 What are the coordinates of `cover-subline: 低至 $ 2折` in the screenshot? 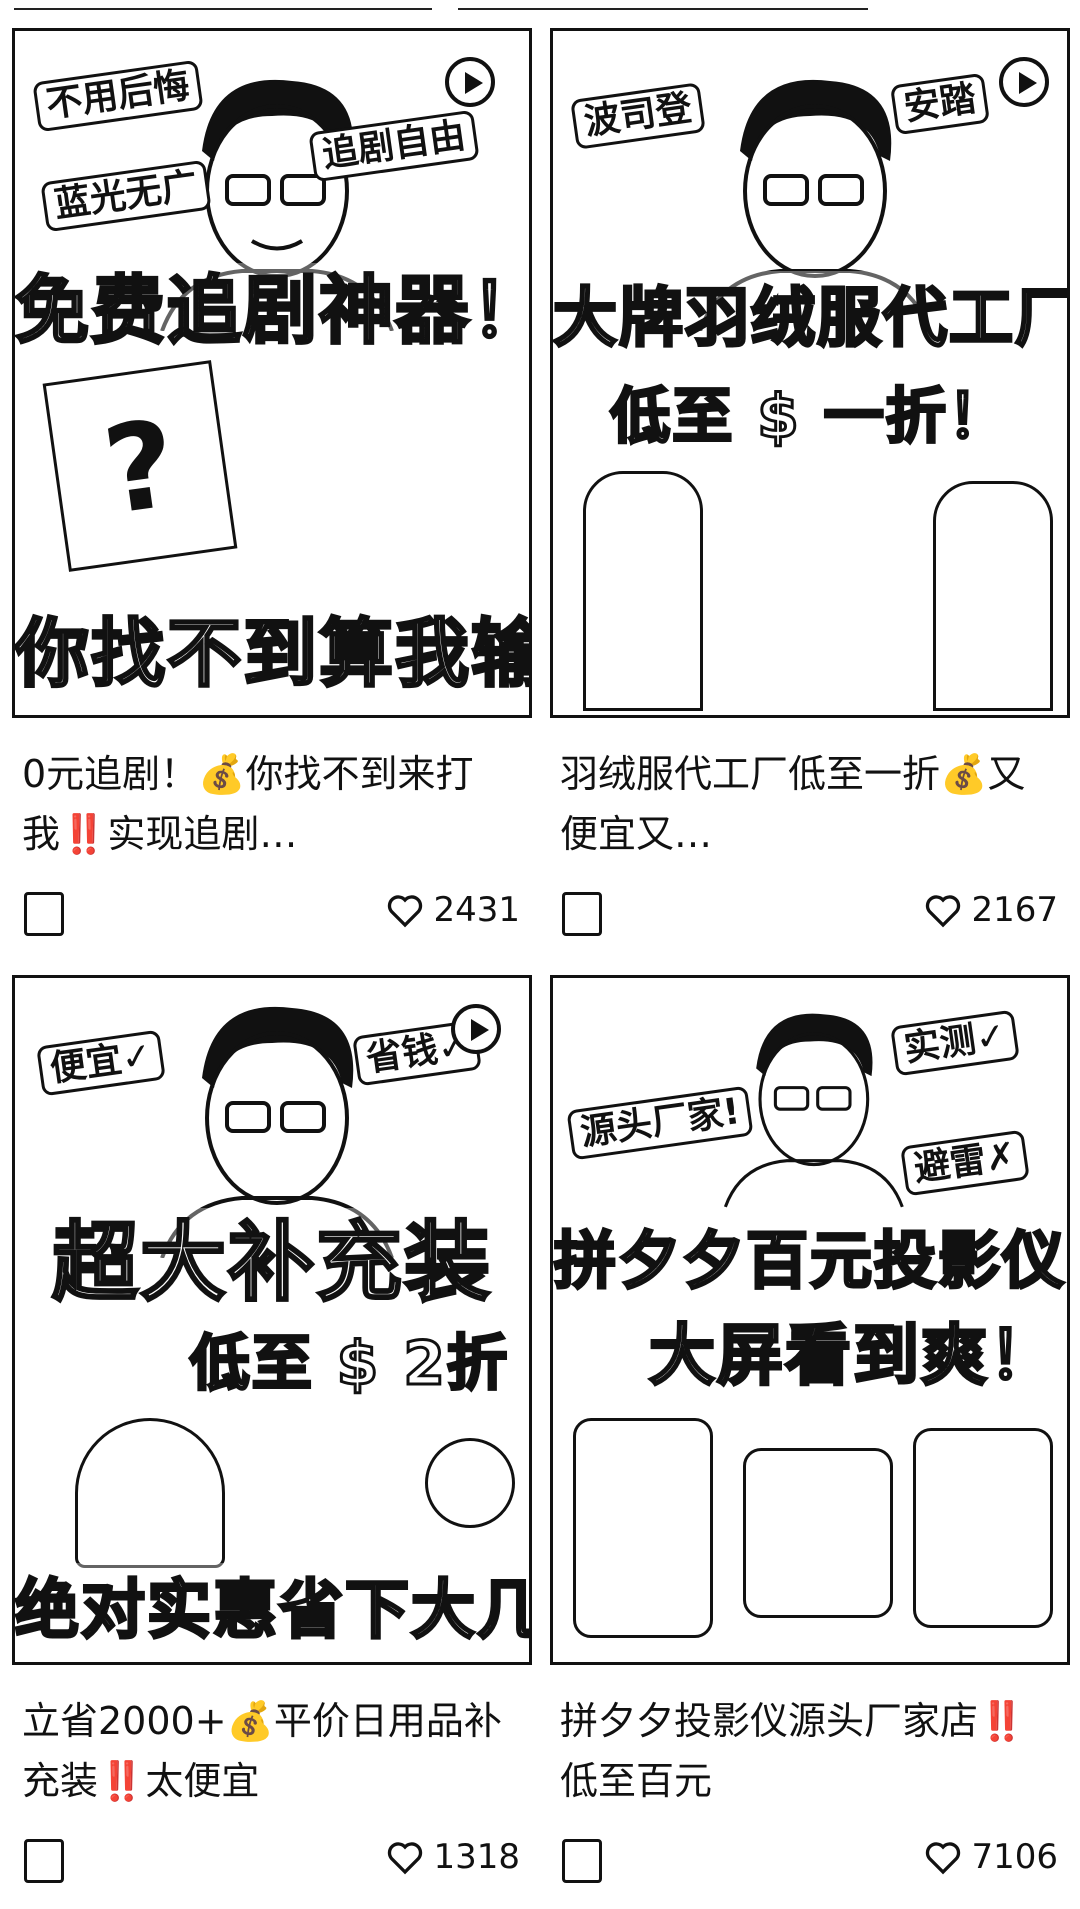 It's located at (272, 1364).